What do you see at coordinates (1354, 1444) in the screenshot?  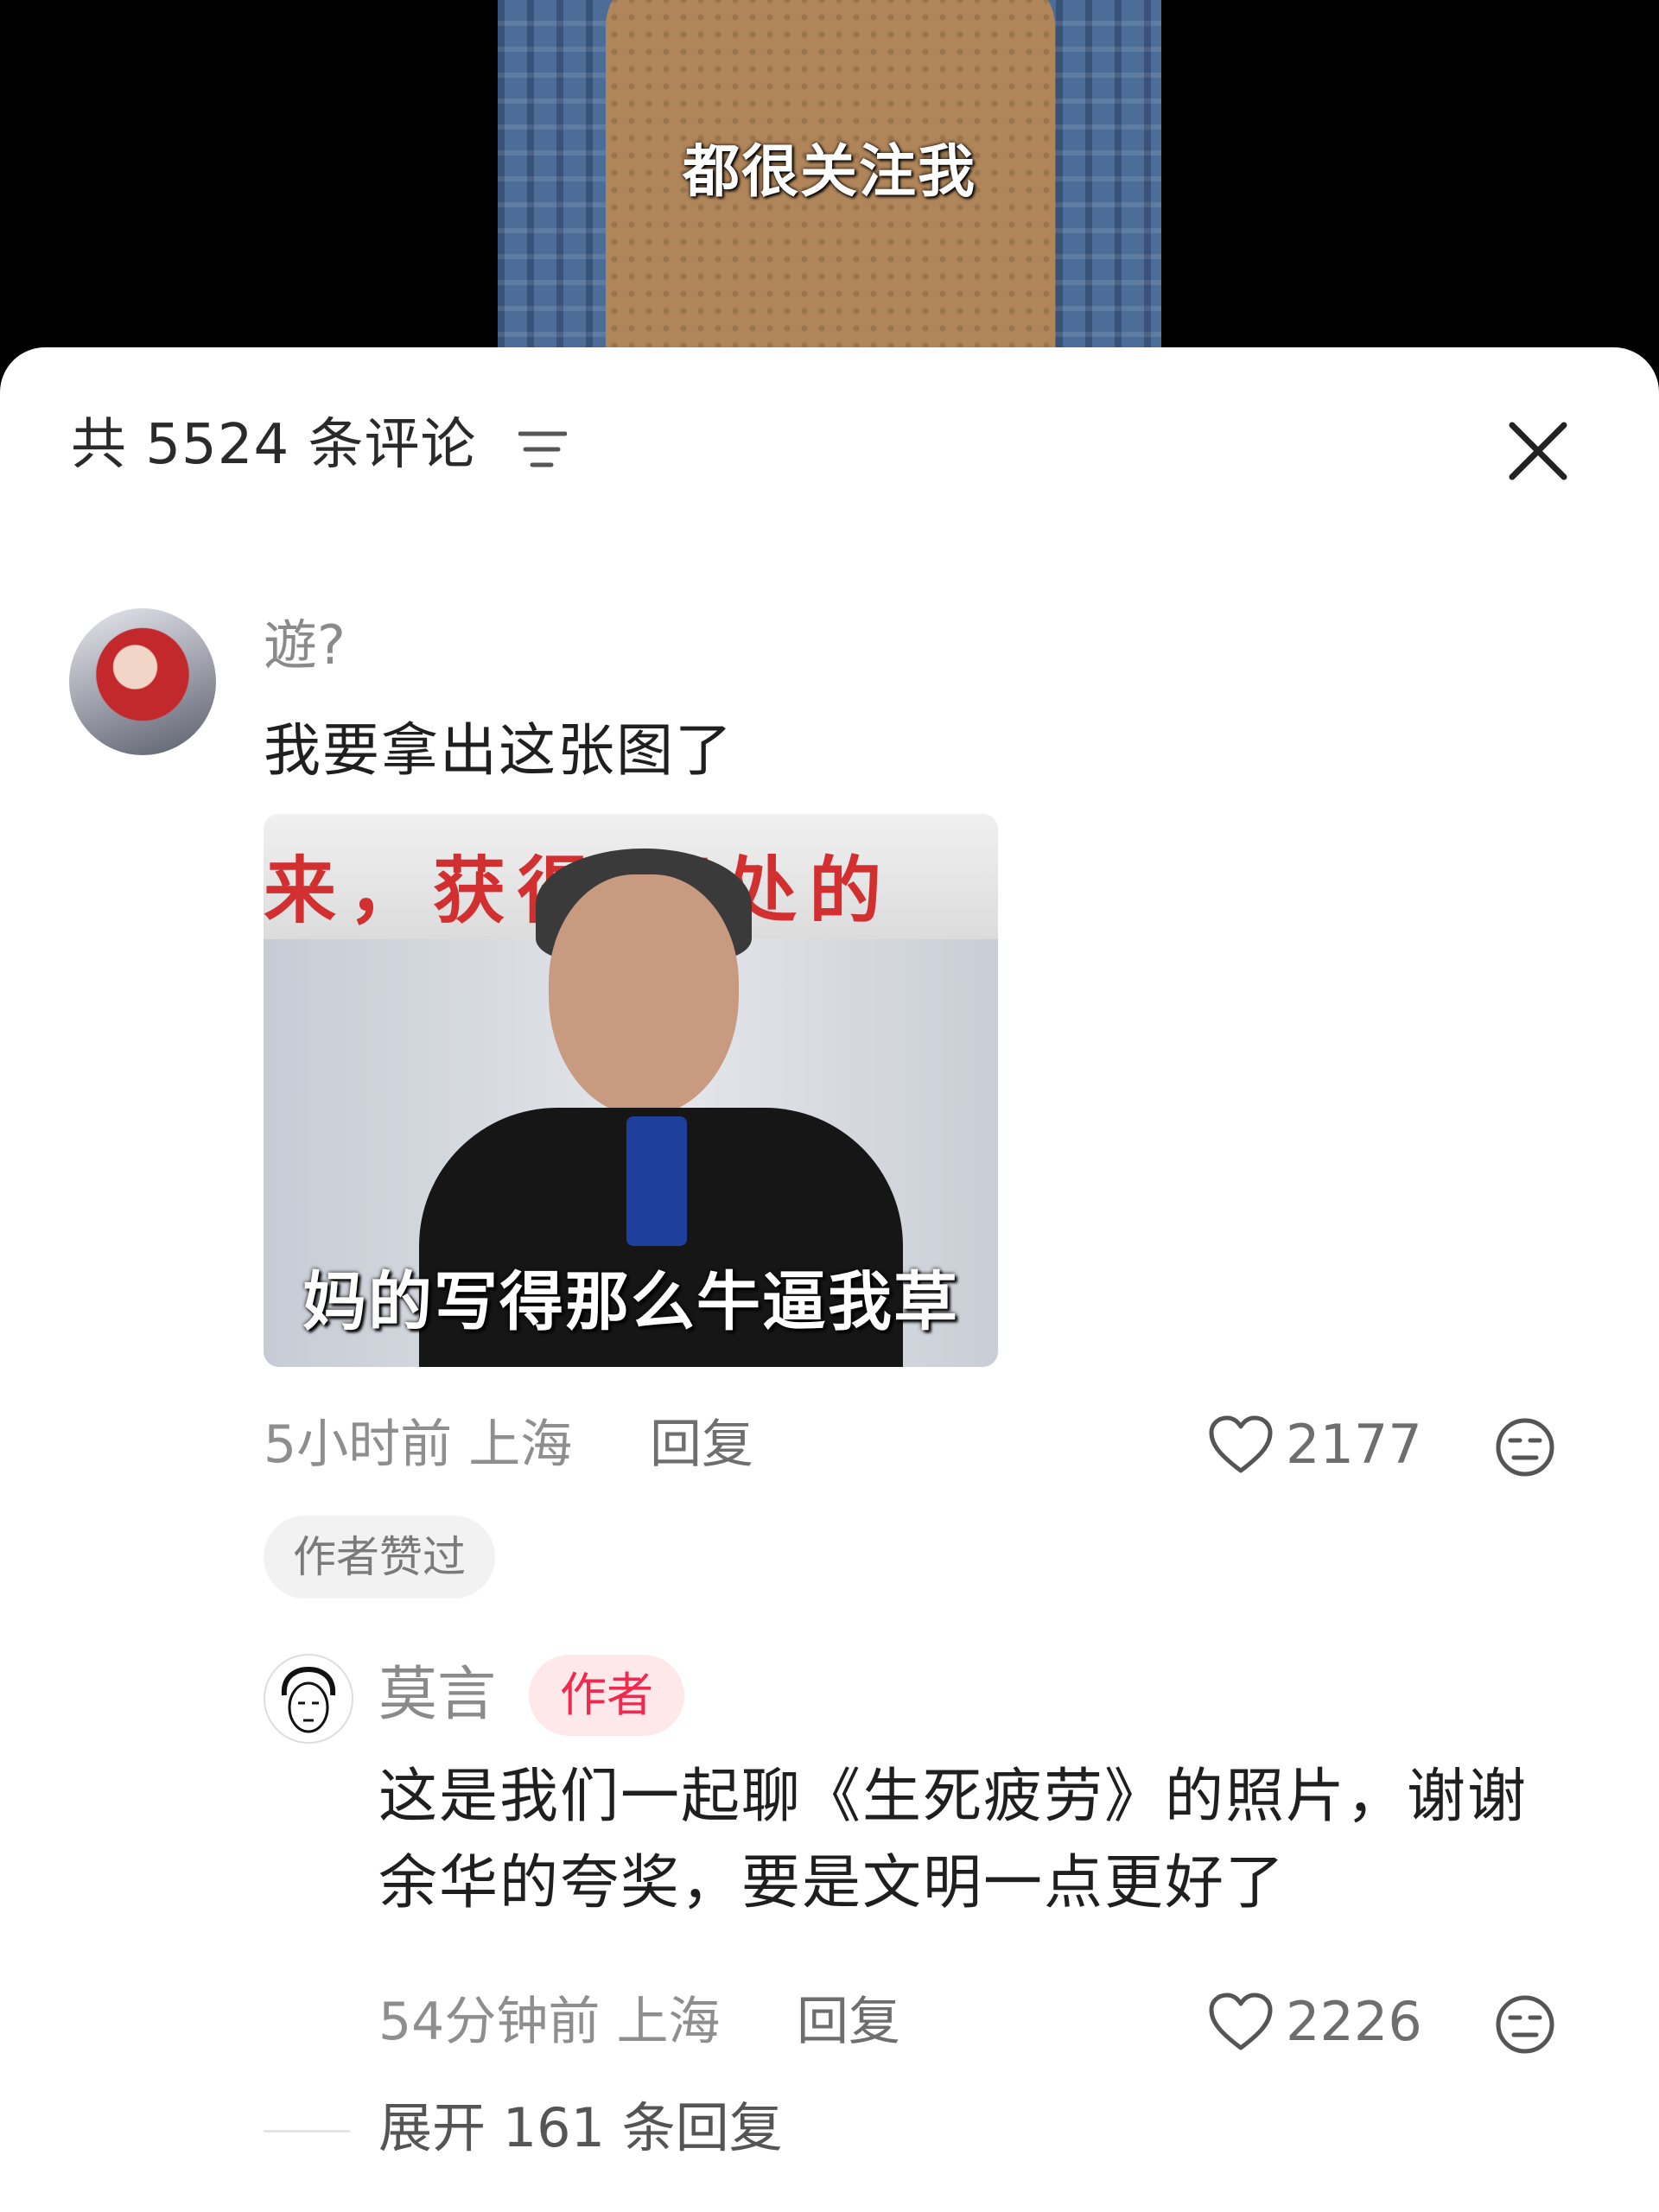 I see `like-count: 2177` at bounding box center [1354, 1444].